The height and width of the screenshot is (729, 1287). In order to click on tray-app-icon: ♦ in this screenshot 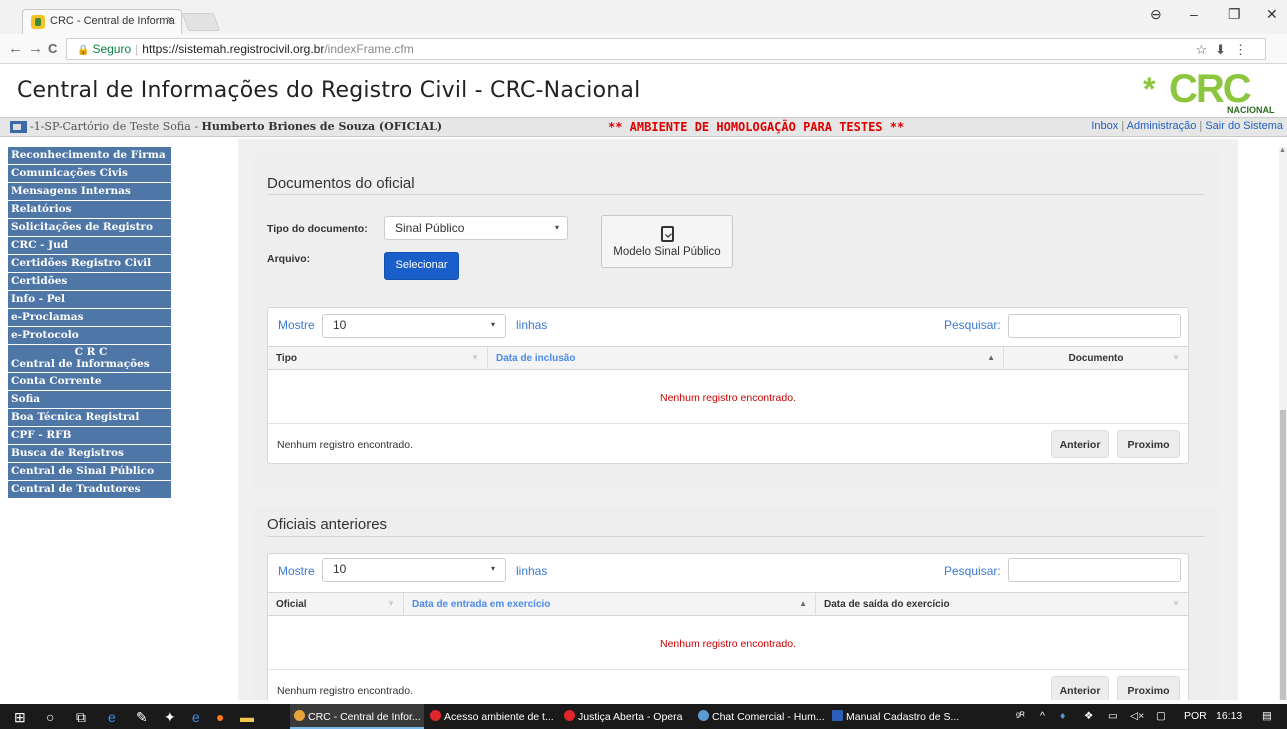, I will do `click(1062, 716)`.